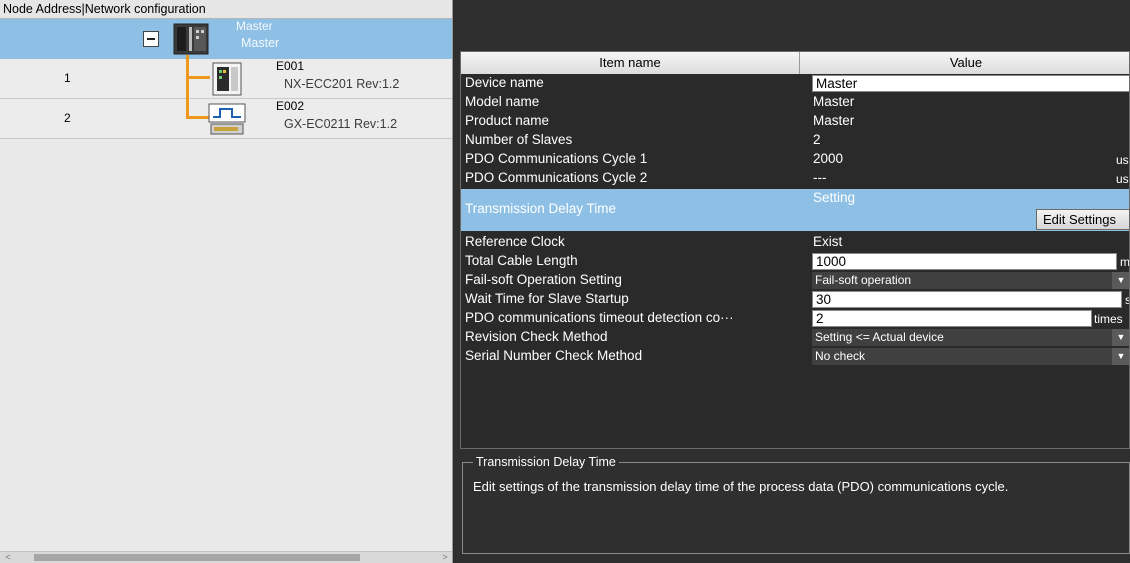  I want to click on tree-node-e002: 2 E002 GX-EC0211 Rev:1.2, so click(226, 119).